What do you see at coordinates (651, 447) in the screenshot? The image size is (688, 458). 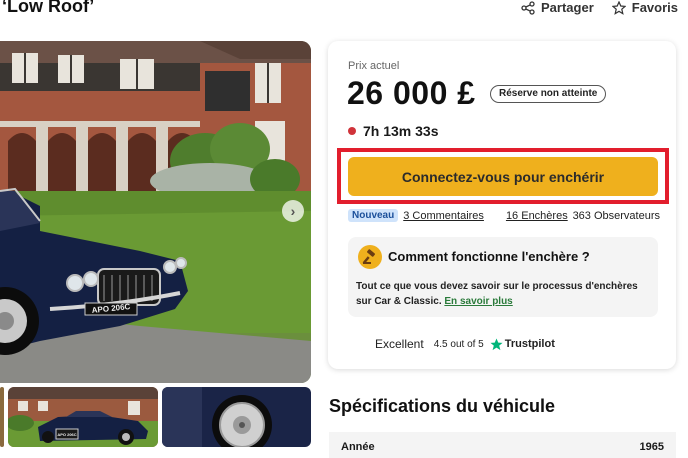 I see `spec-value: 1965` at bounding box center [651, 447].